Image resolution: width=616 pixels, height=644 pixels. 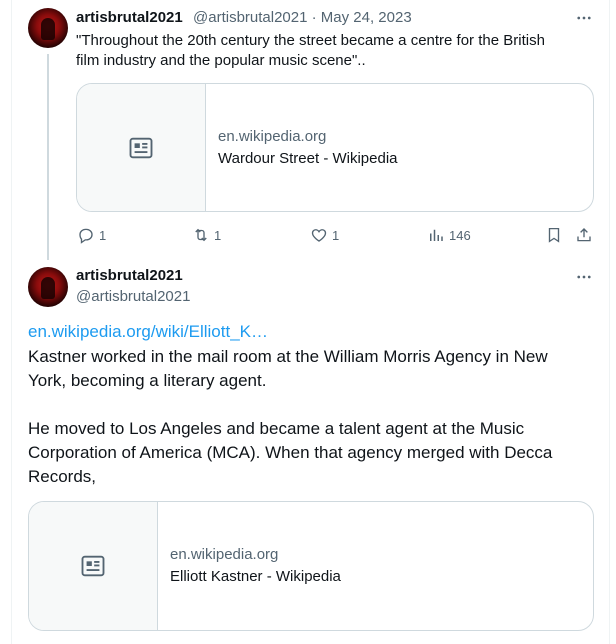 I want to click on views-count: 146, so click(x=460, y=235).